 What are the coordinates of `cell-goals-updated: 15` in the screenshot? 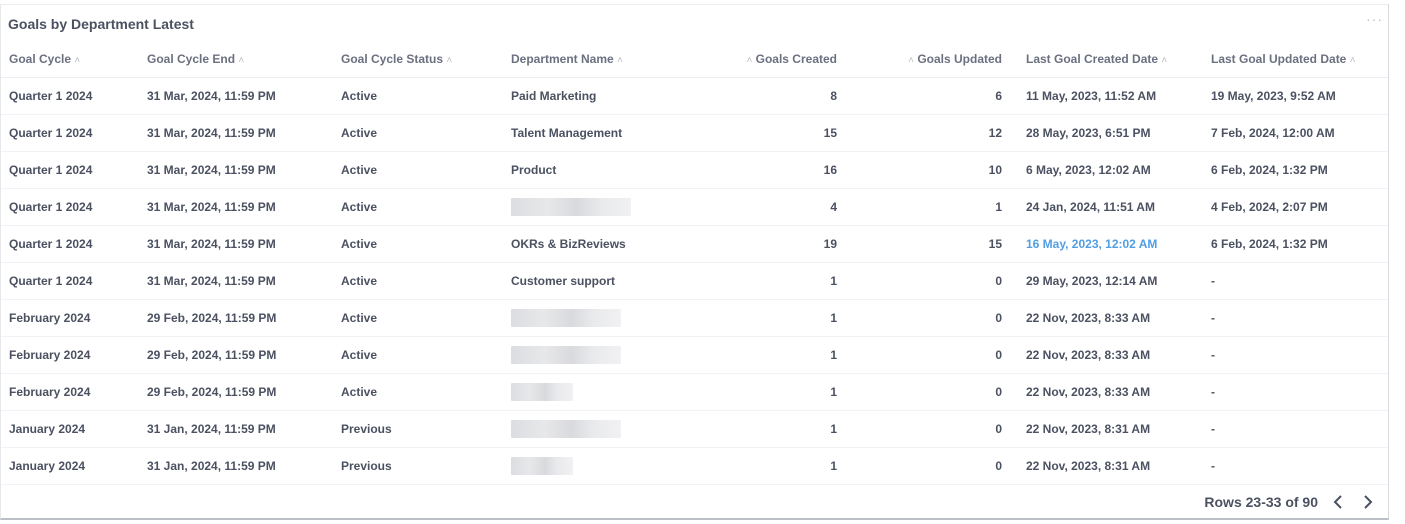 It's located at (919, 244).